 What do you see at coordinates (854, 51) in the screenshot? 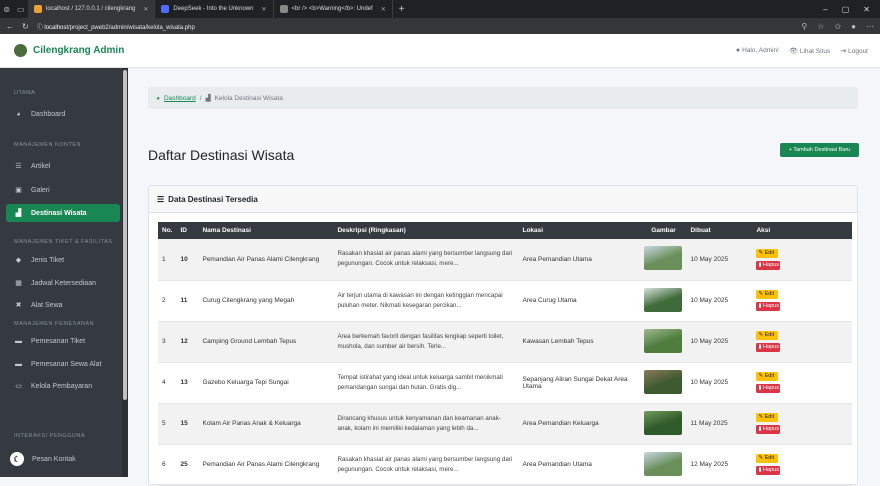
I see `logout-link: ⇥ Logout` at bounding box center [854, 51].